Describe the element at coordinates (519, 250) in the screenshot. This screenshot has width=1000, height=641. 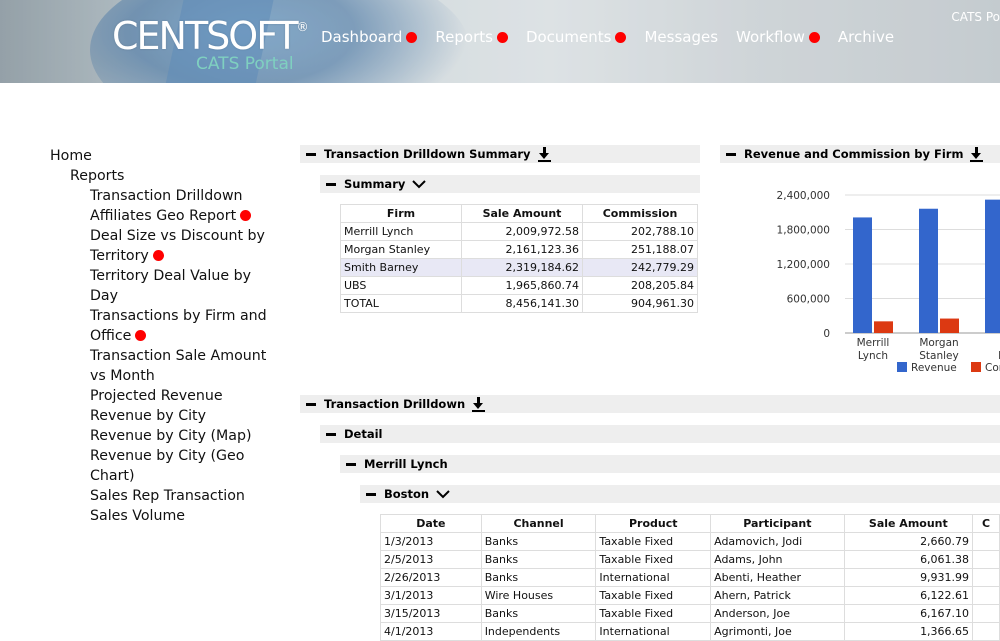
I see `table-row: Morgan Stanley2,161,123.36251,188.07` at that location.